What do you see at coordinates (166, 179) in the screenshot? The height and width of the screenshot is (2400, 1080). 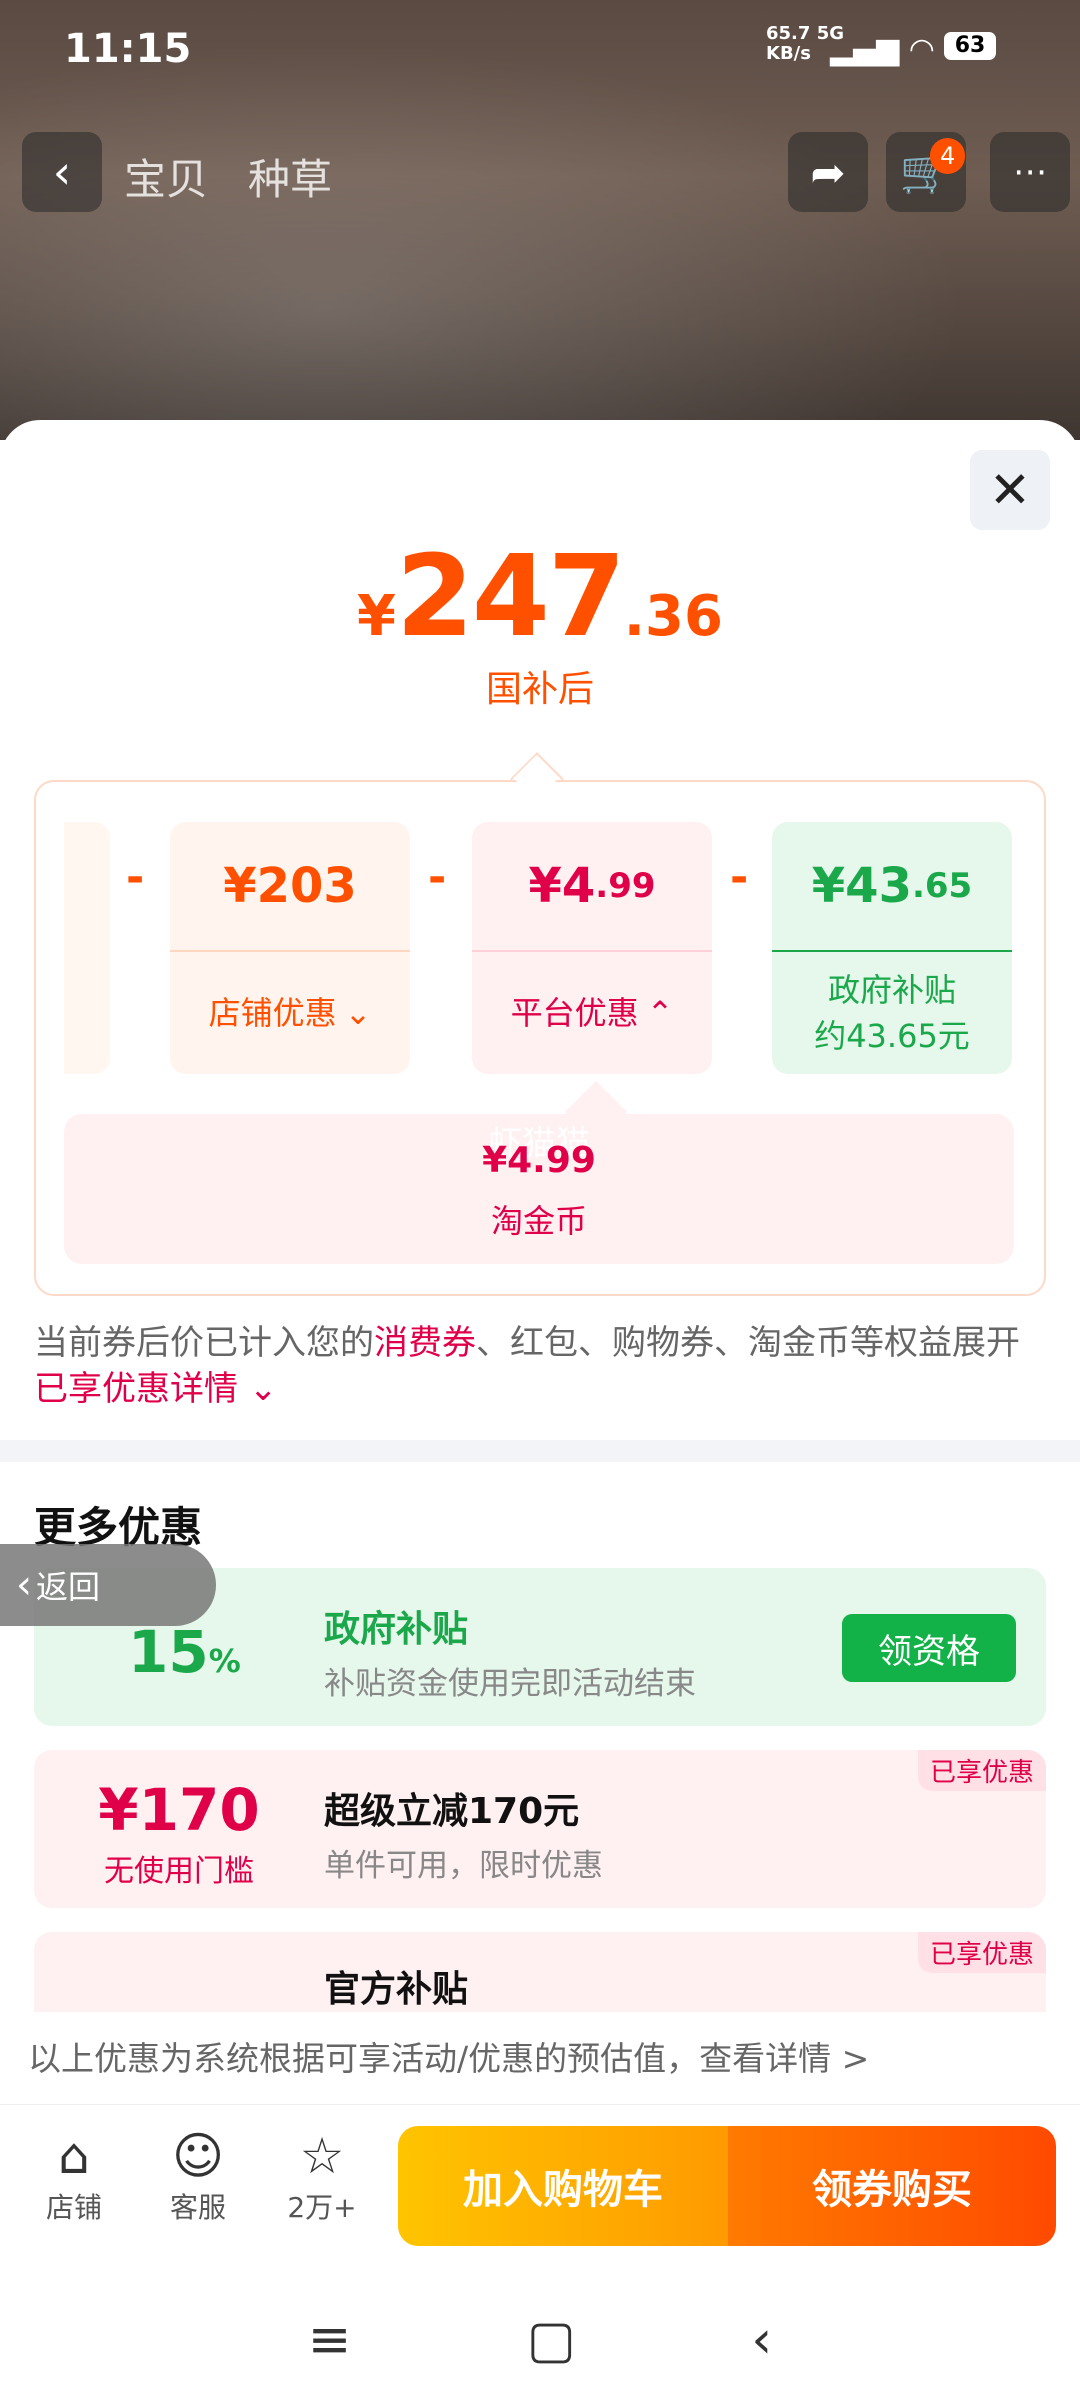 I see `tab-product: 宝贝` at bounding box center [166, 179].